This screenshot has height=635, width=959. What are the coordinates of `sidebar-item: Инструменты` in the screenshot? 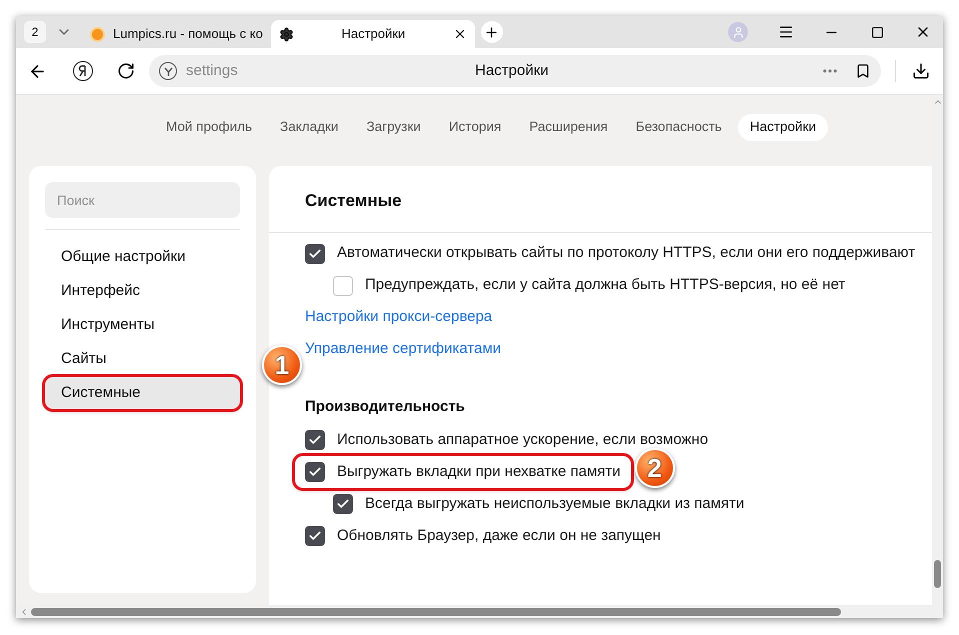 It's located at (142, 325).